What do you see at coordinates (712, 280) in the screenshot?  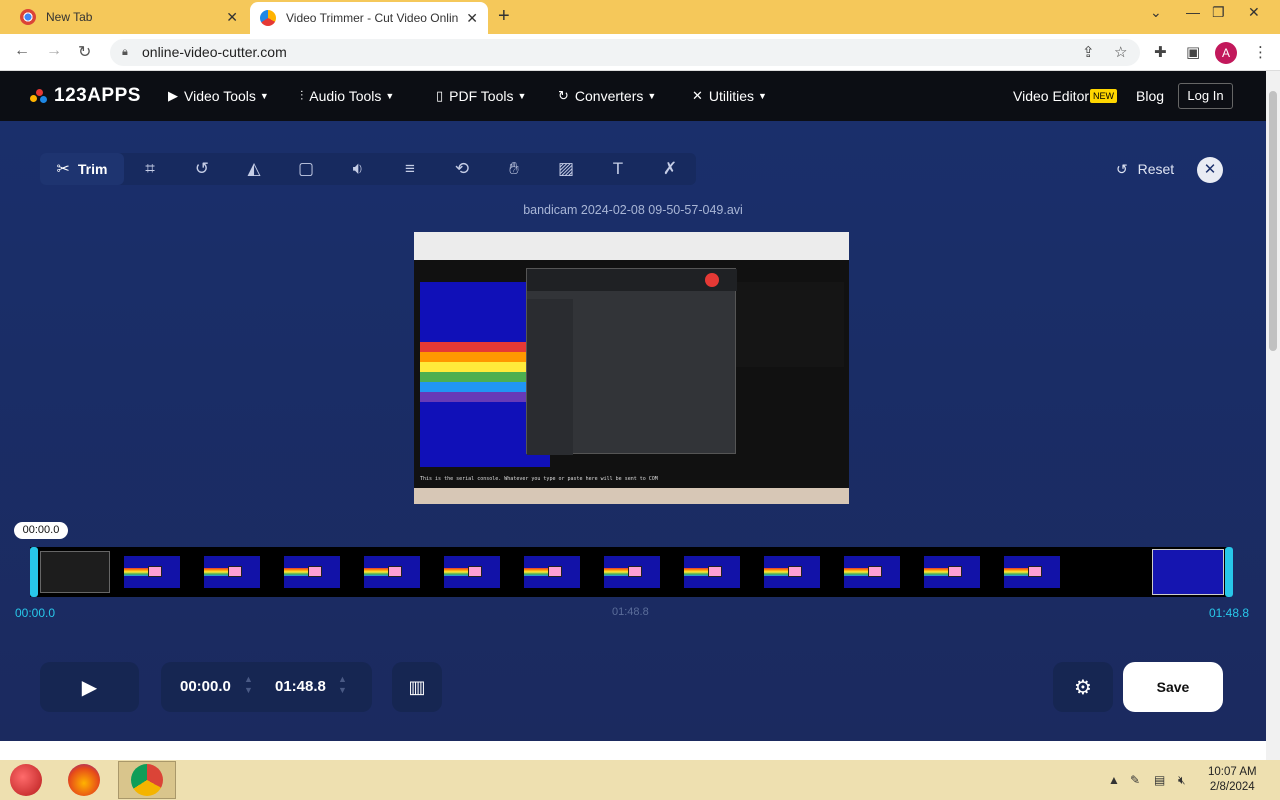 I see `record-icon` at bounding box center [712, 280].